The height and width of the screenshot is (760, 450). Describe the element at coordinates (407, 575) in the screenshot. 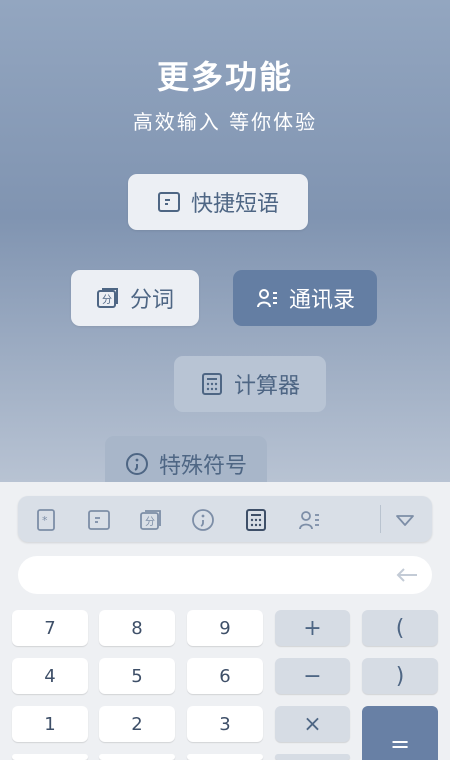

I see `backspace-arrow-icon` at that location.